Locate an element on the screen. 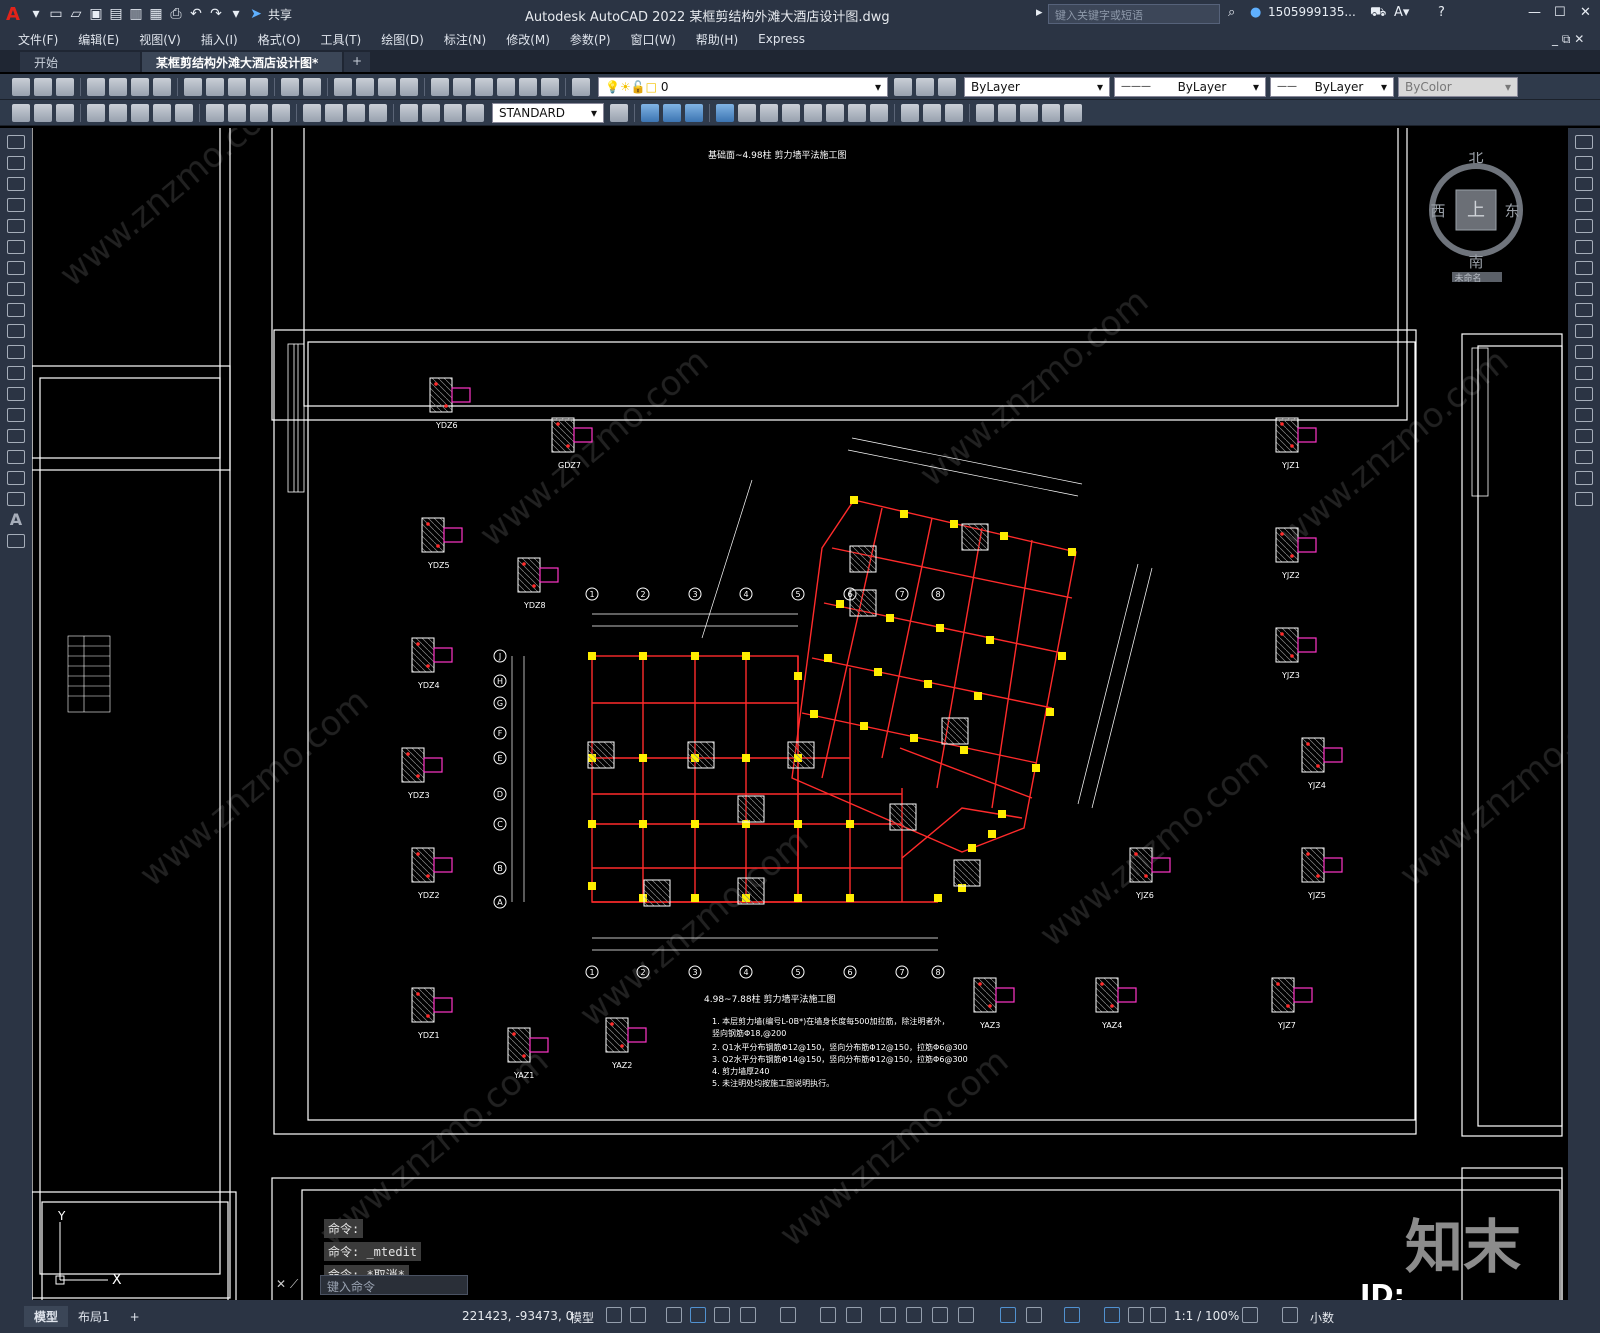 Image resolution: width=1600 pixels, height=1333 pixels. save-toolbar-icon is located at coordinates (65, 86).